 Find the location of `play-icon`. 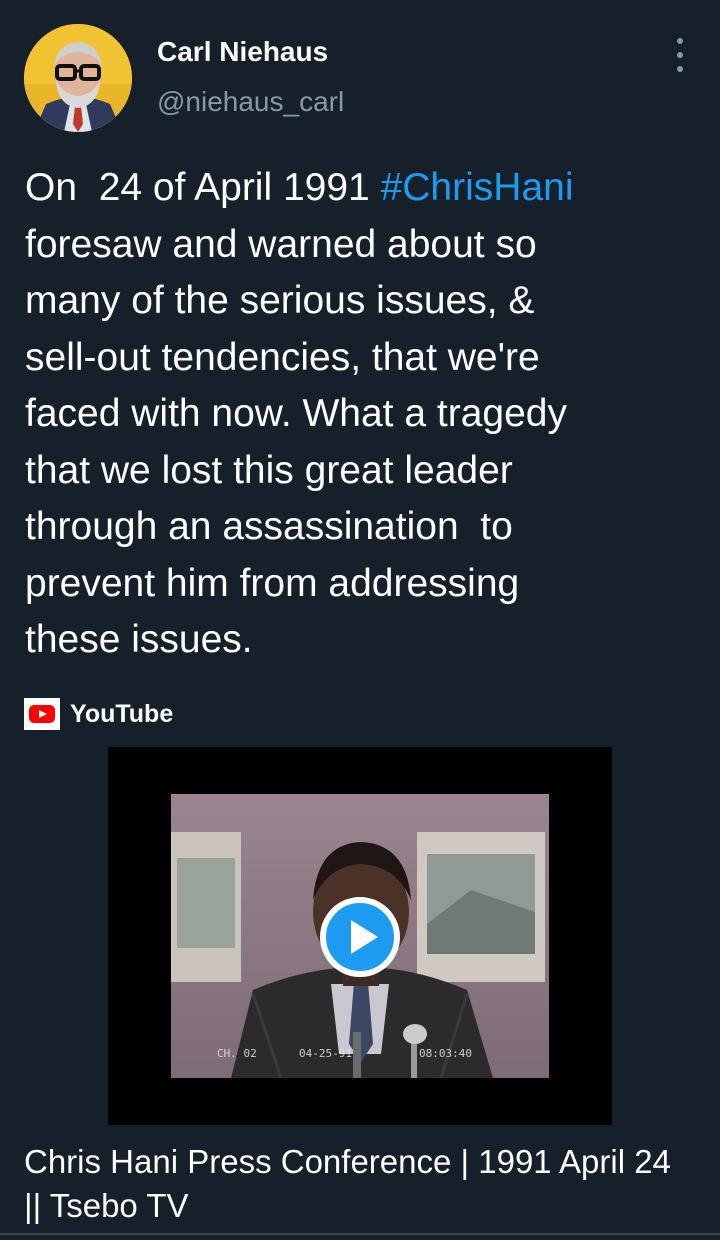

play-icon is located at coordinates (360, 937).